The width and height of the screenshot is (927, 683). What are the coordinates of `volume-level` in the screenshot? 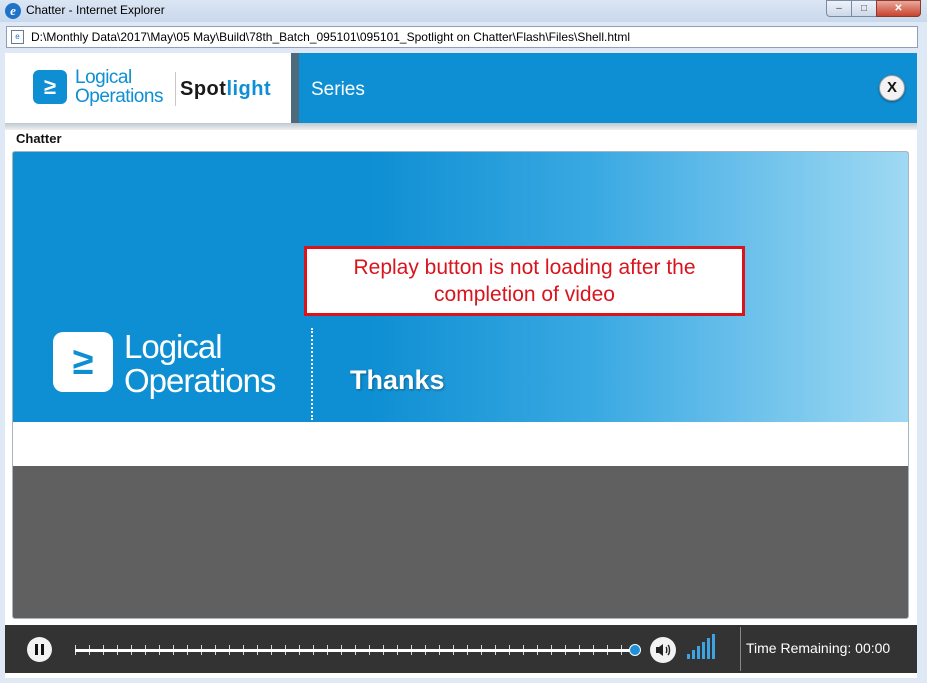 It's located at (702, 646).